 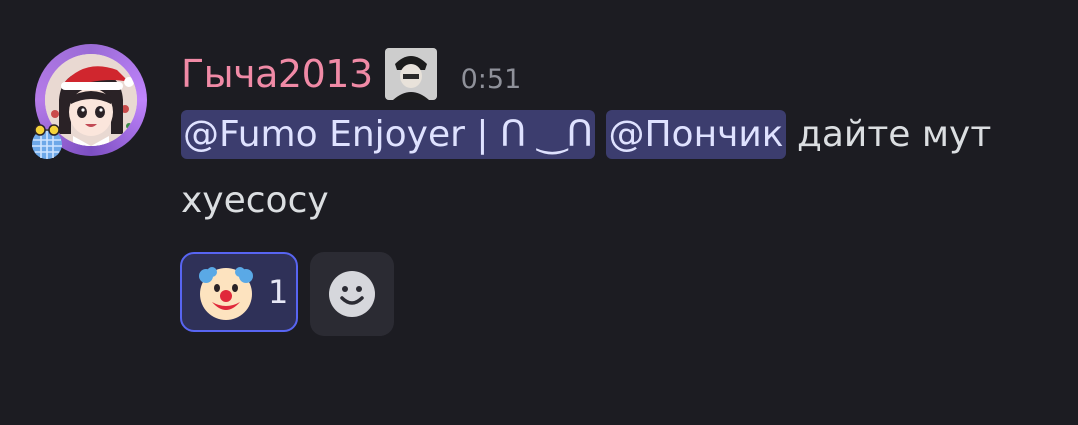 What do you see at coordinates (491, 79) in the screenshot?
I see `message-timestamp: 0:51` at bounding box center [491, 79].